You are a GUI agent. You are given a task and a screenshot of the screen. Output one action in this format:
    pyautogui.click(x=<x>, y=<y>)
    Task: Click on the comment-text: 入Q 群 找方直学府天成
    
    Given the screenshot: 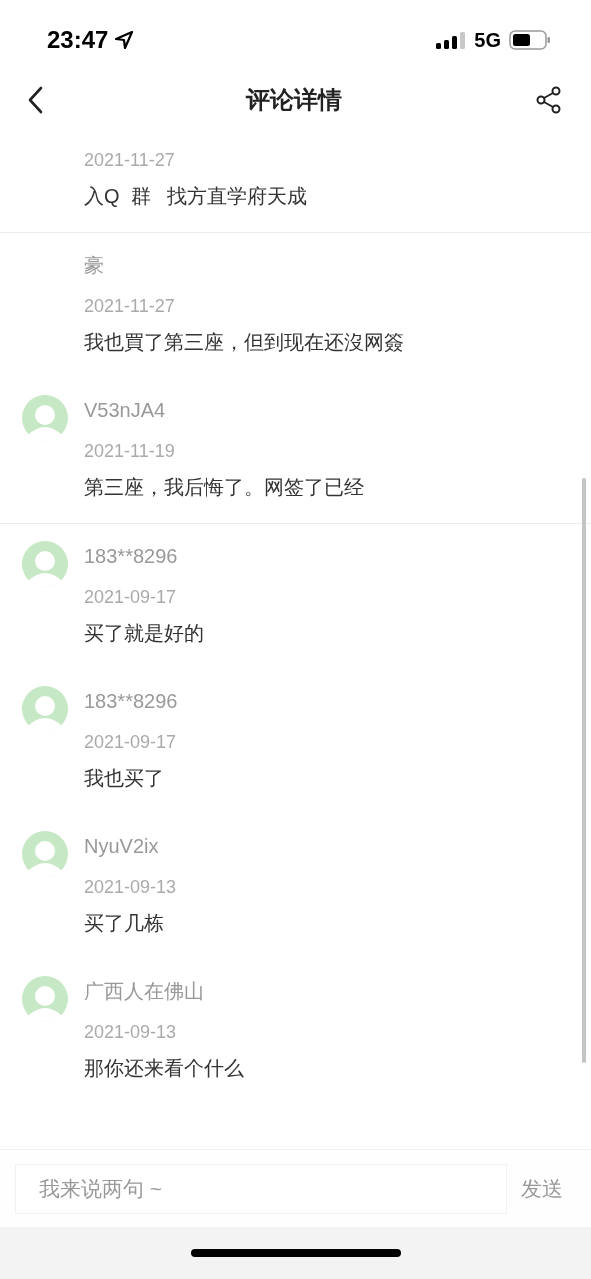 What is the action you would take?
    pyautogui.click(x=196, y=196)
    